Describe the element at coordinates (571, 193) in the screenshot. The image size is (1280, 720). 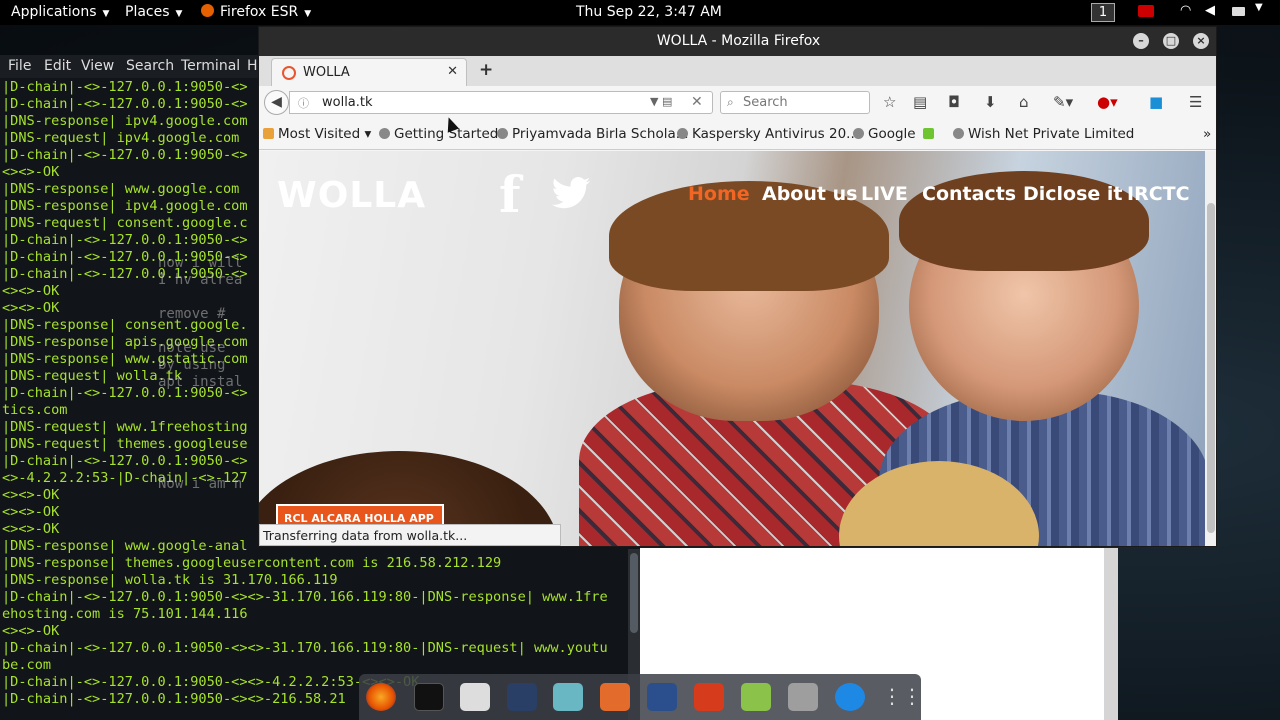
I see `twitter-icon` at that location.